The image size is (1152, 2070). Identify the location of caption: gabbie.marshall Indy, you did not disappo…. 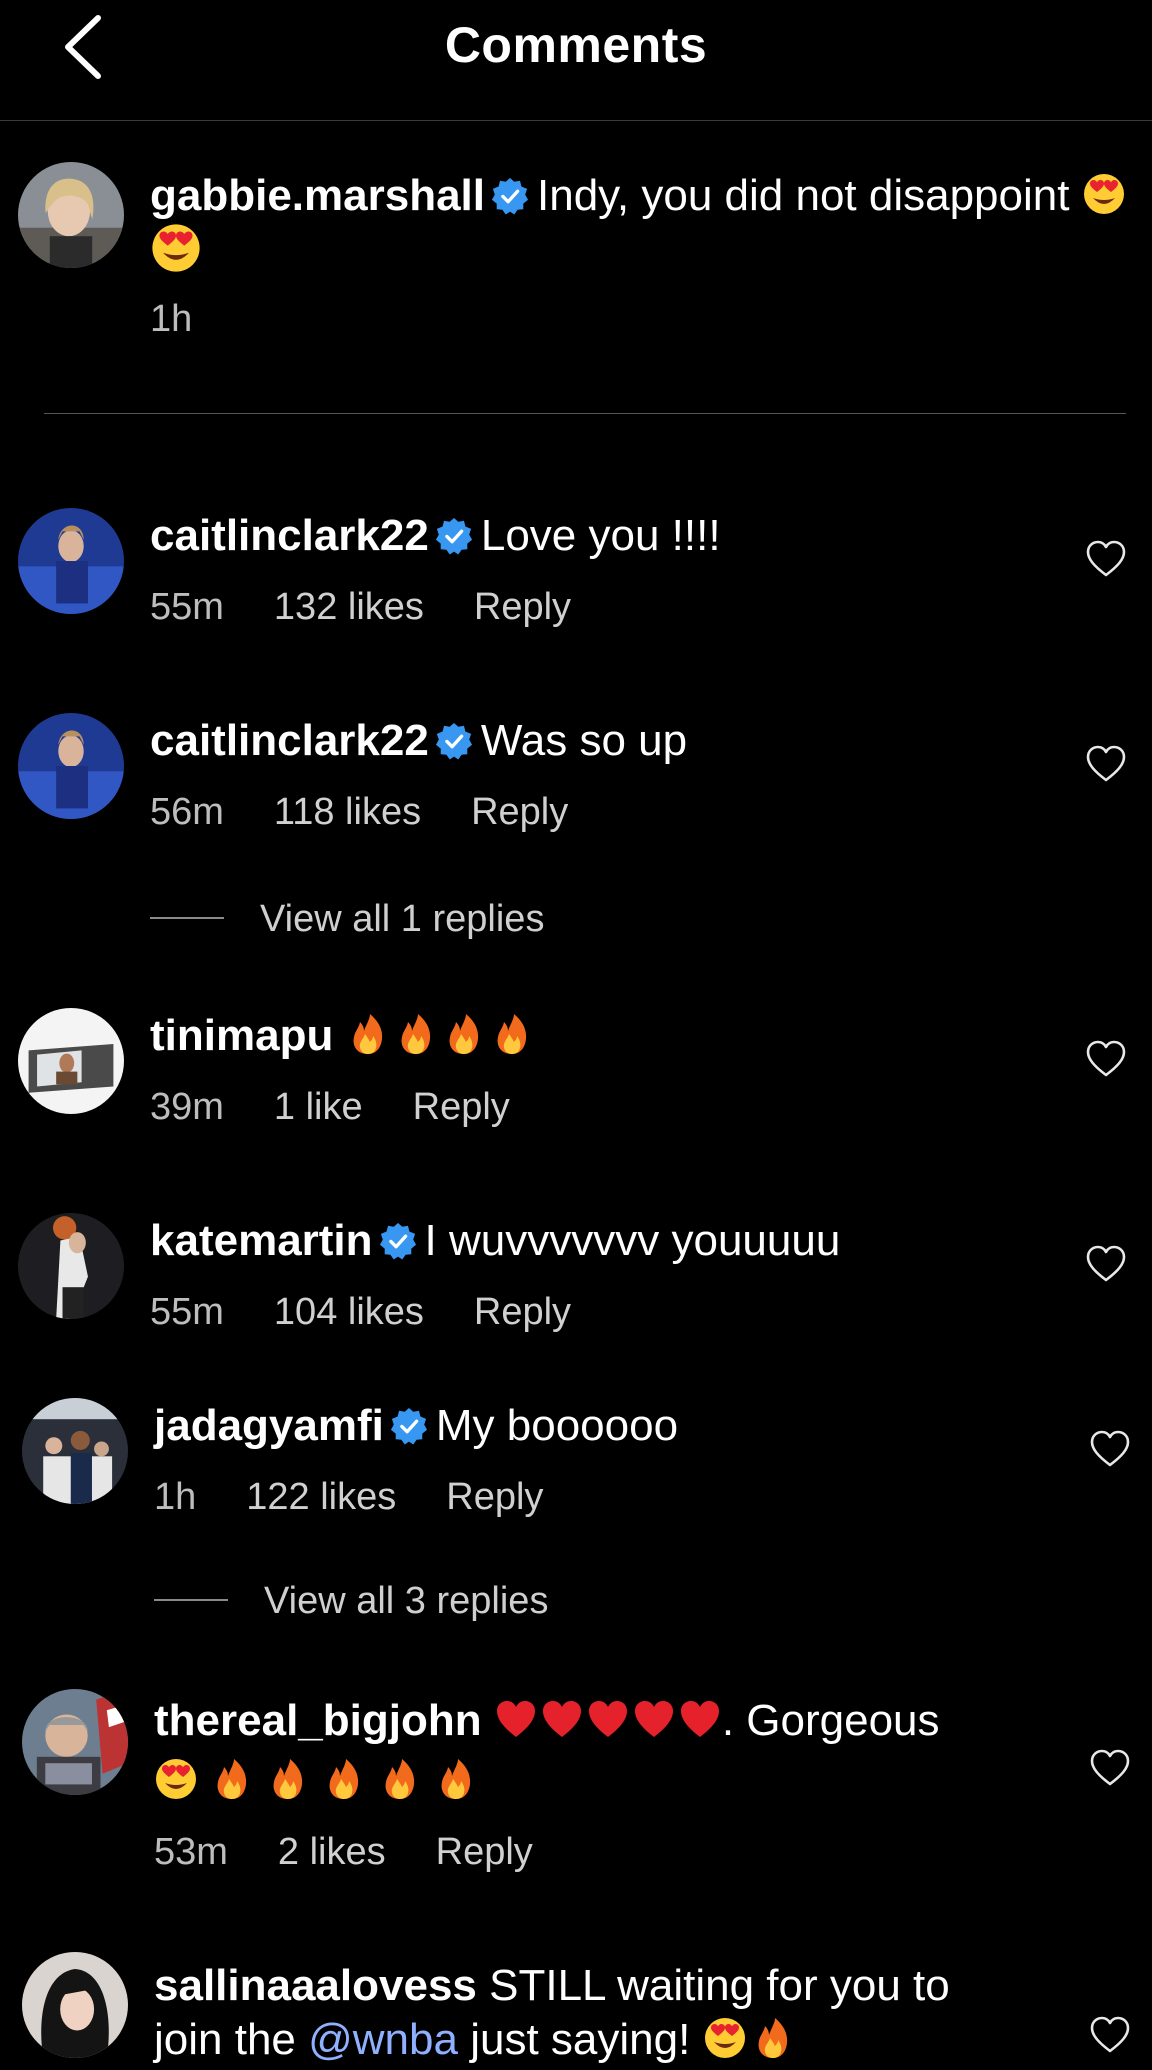
(576, 265).